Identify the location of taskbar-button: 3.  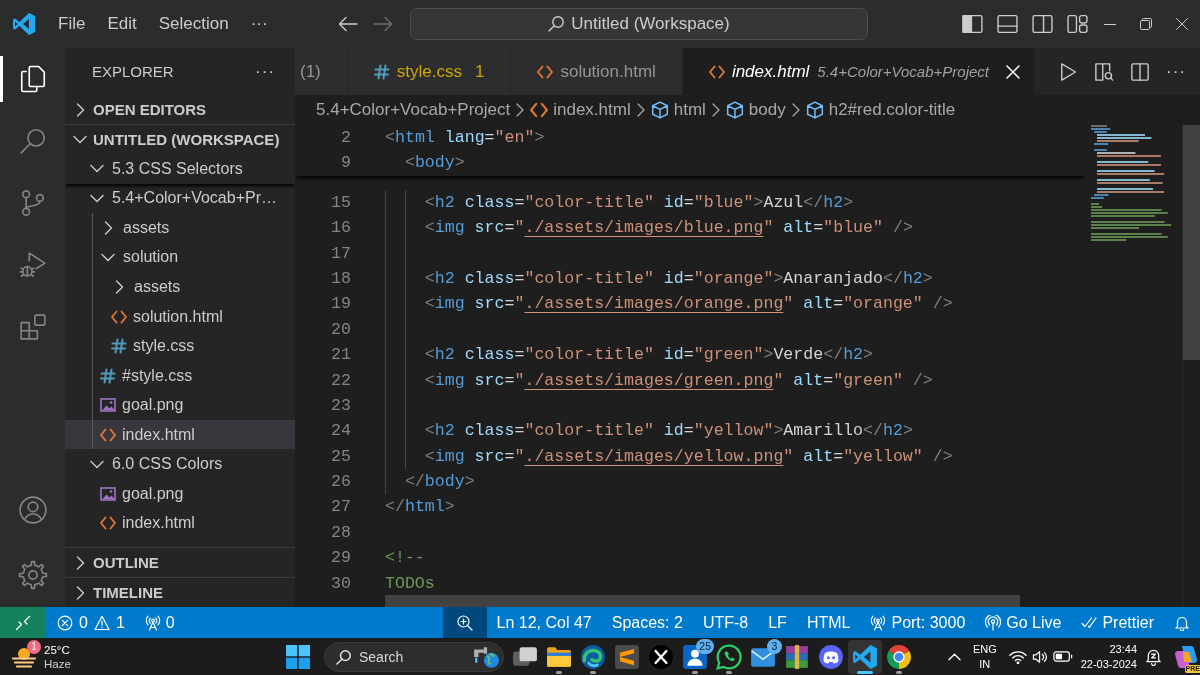
(763, 656).